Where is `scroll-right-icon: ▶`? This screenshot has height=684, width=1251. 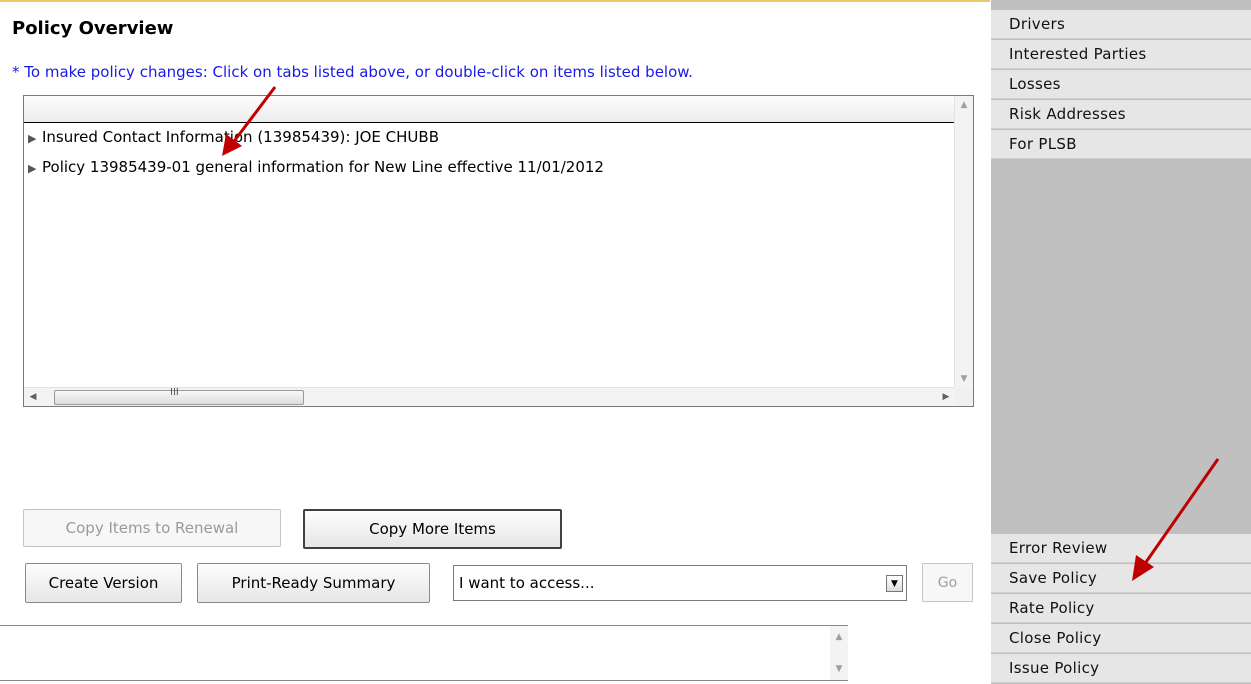
scroll-right-icon: ▶ is located at coordinates (946, 397).